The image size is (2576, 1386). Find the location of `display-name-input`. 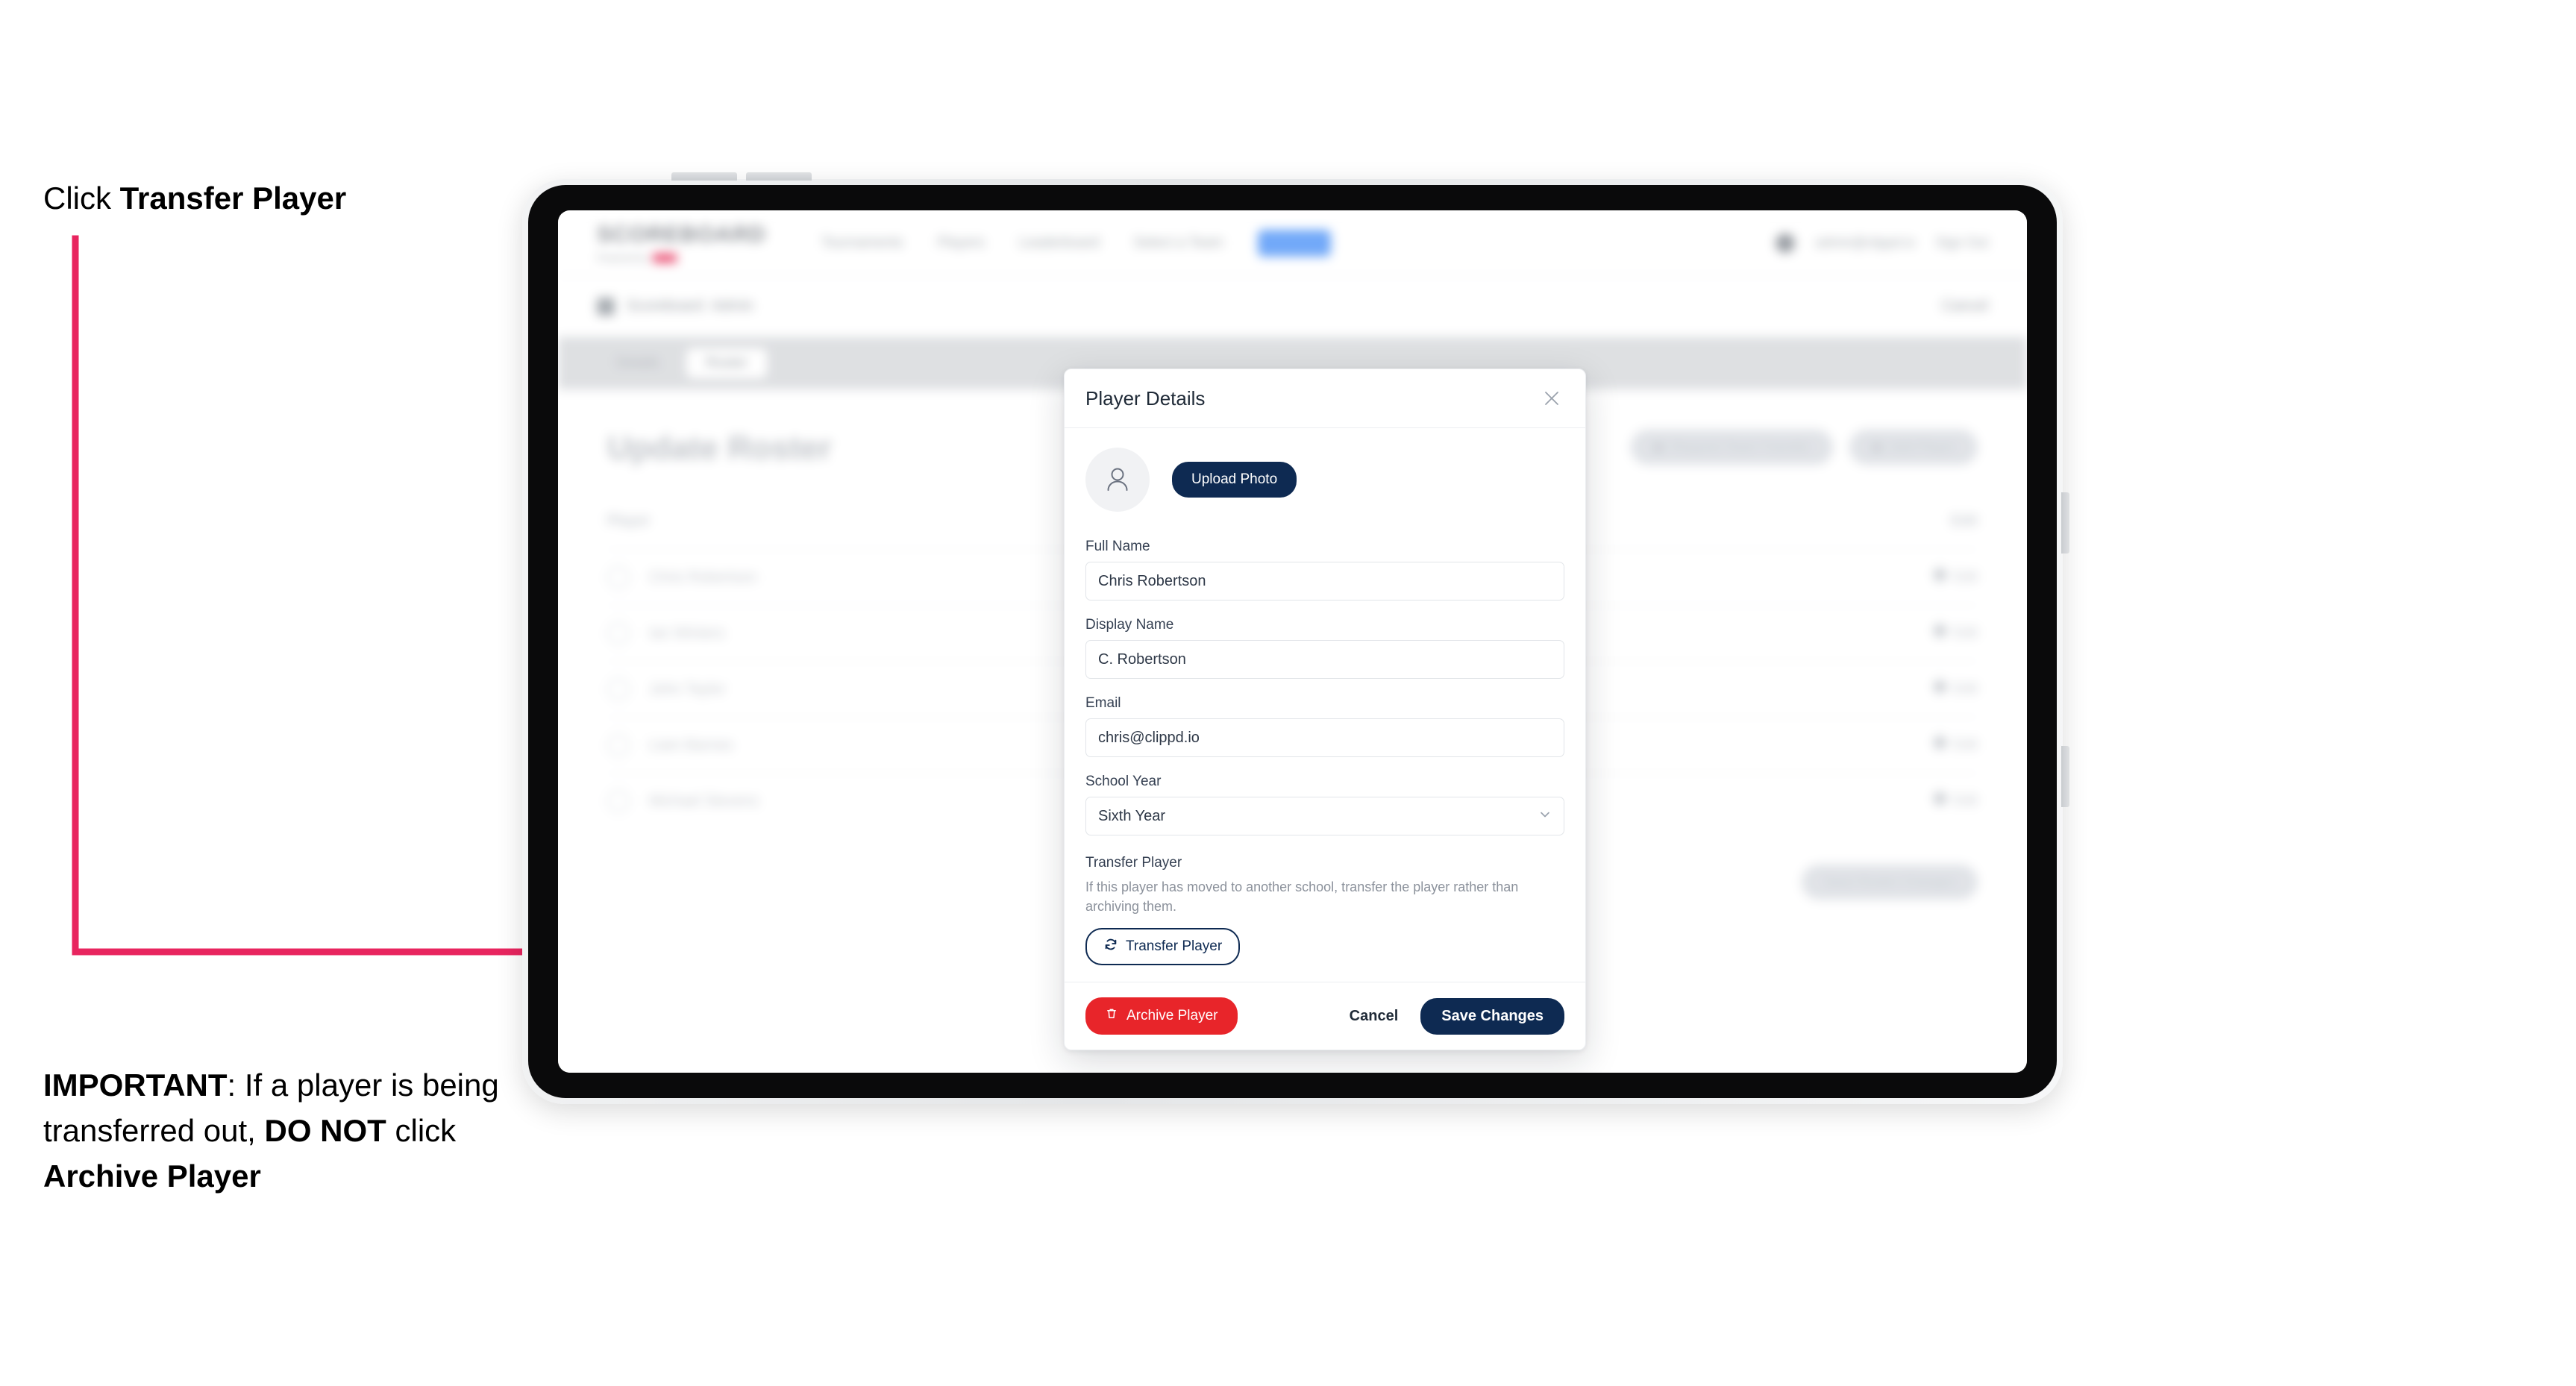

display-name-input is located at coordinates (1324, 659).